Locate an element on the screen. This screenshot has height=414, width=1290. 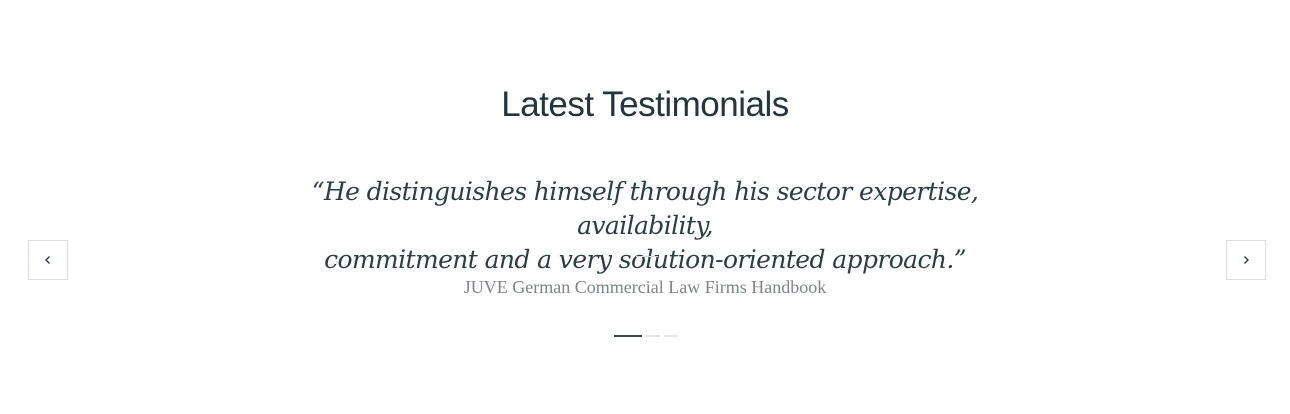
chevron-left-icon is located at coordinates (48, 260).